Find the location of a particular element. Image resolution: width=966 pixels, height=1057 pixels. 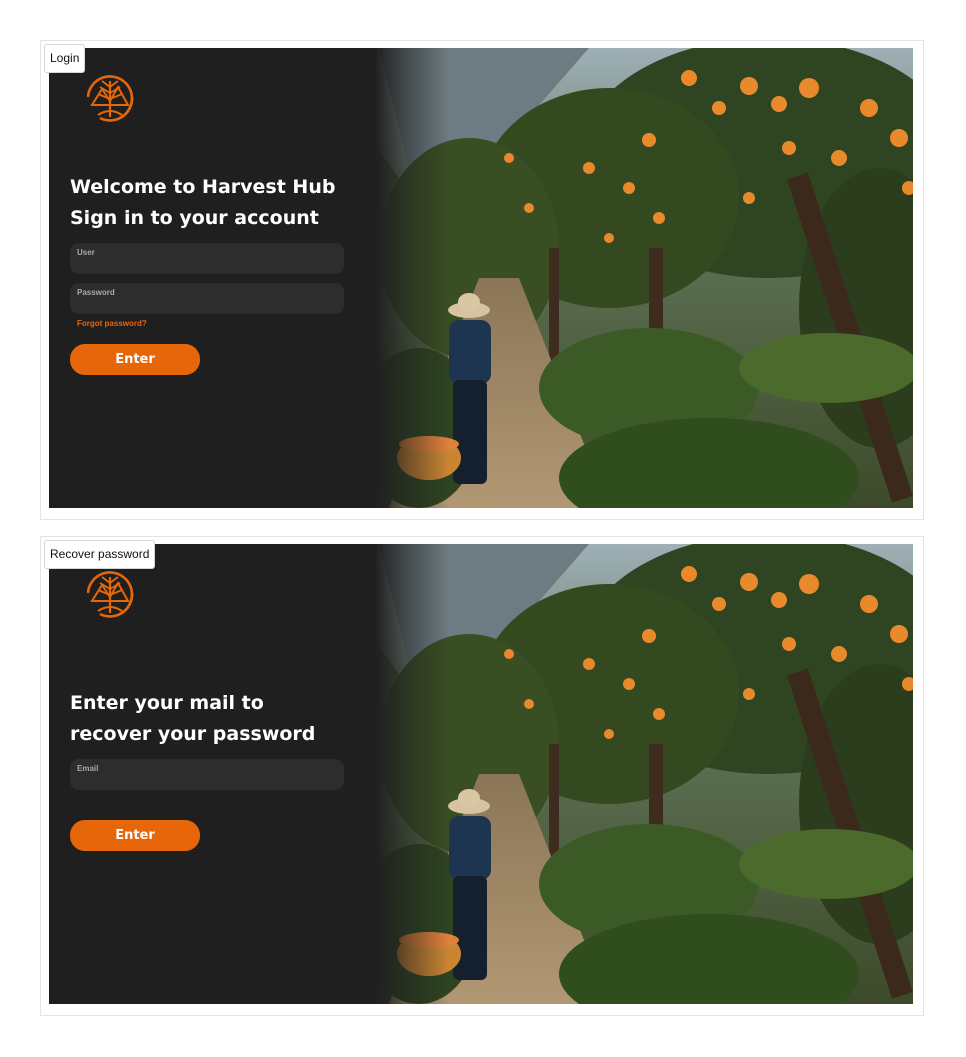

email-field: Email is located at coordinates (207, 774).